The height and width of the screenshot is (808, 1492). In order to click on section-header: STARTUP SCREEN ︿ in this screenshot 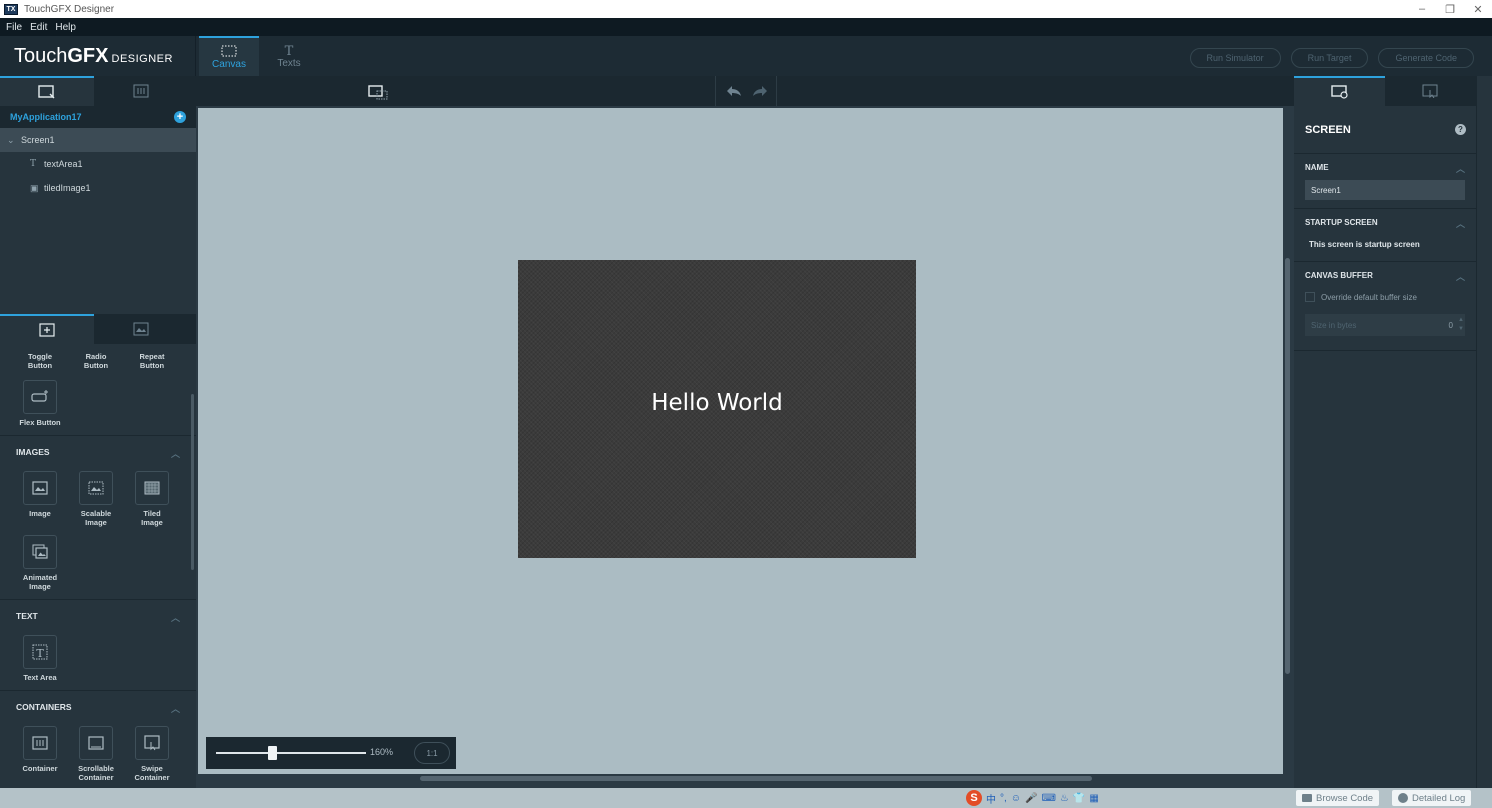, I will do `click(1385, 222)`.